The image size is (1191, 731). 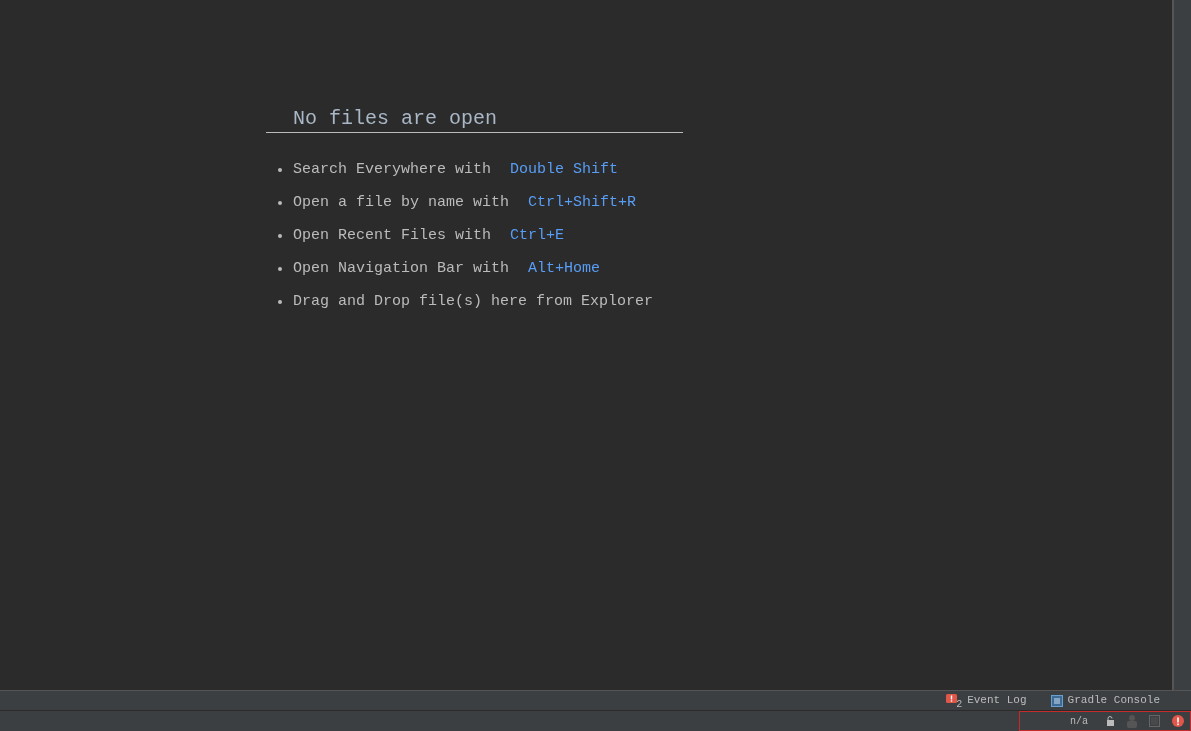 What do you see at coordinates (537, 235) in the screenshot?
I see `shortcut-text: Ctrl+E` at bounding box center [537, 235].